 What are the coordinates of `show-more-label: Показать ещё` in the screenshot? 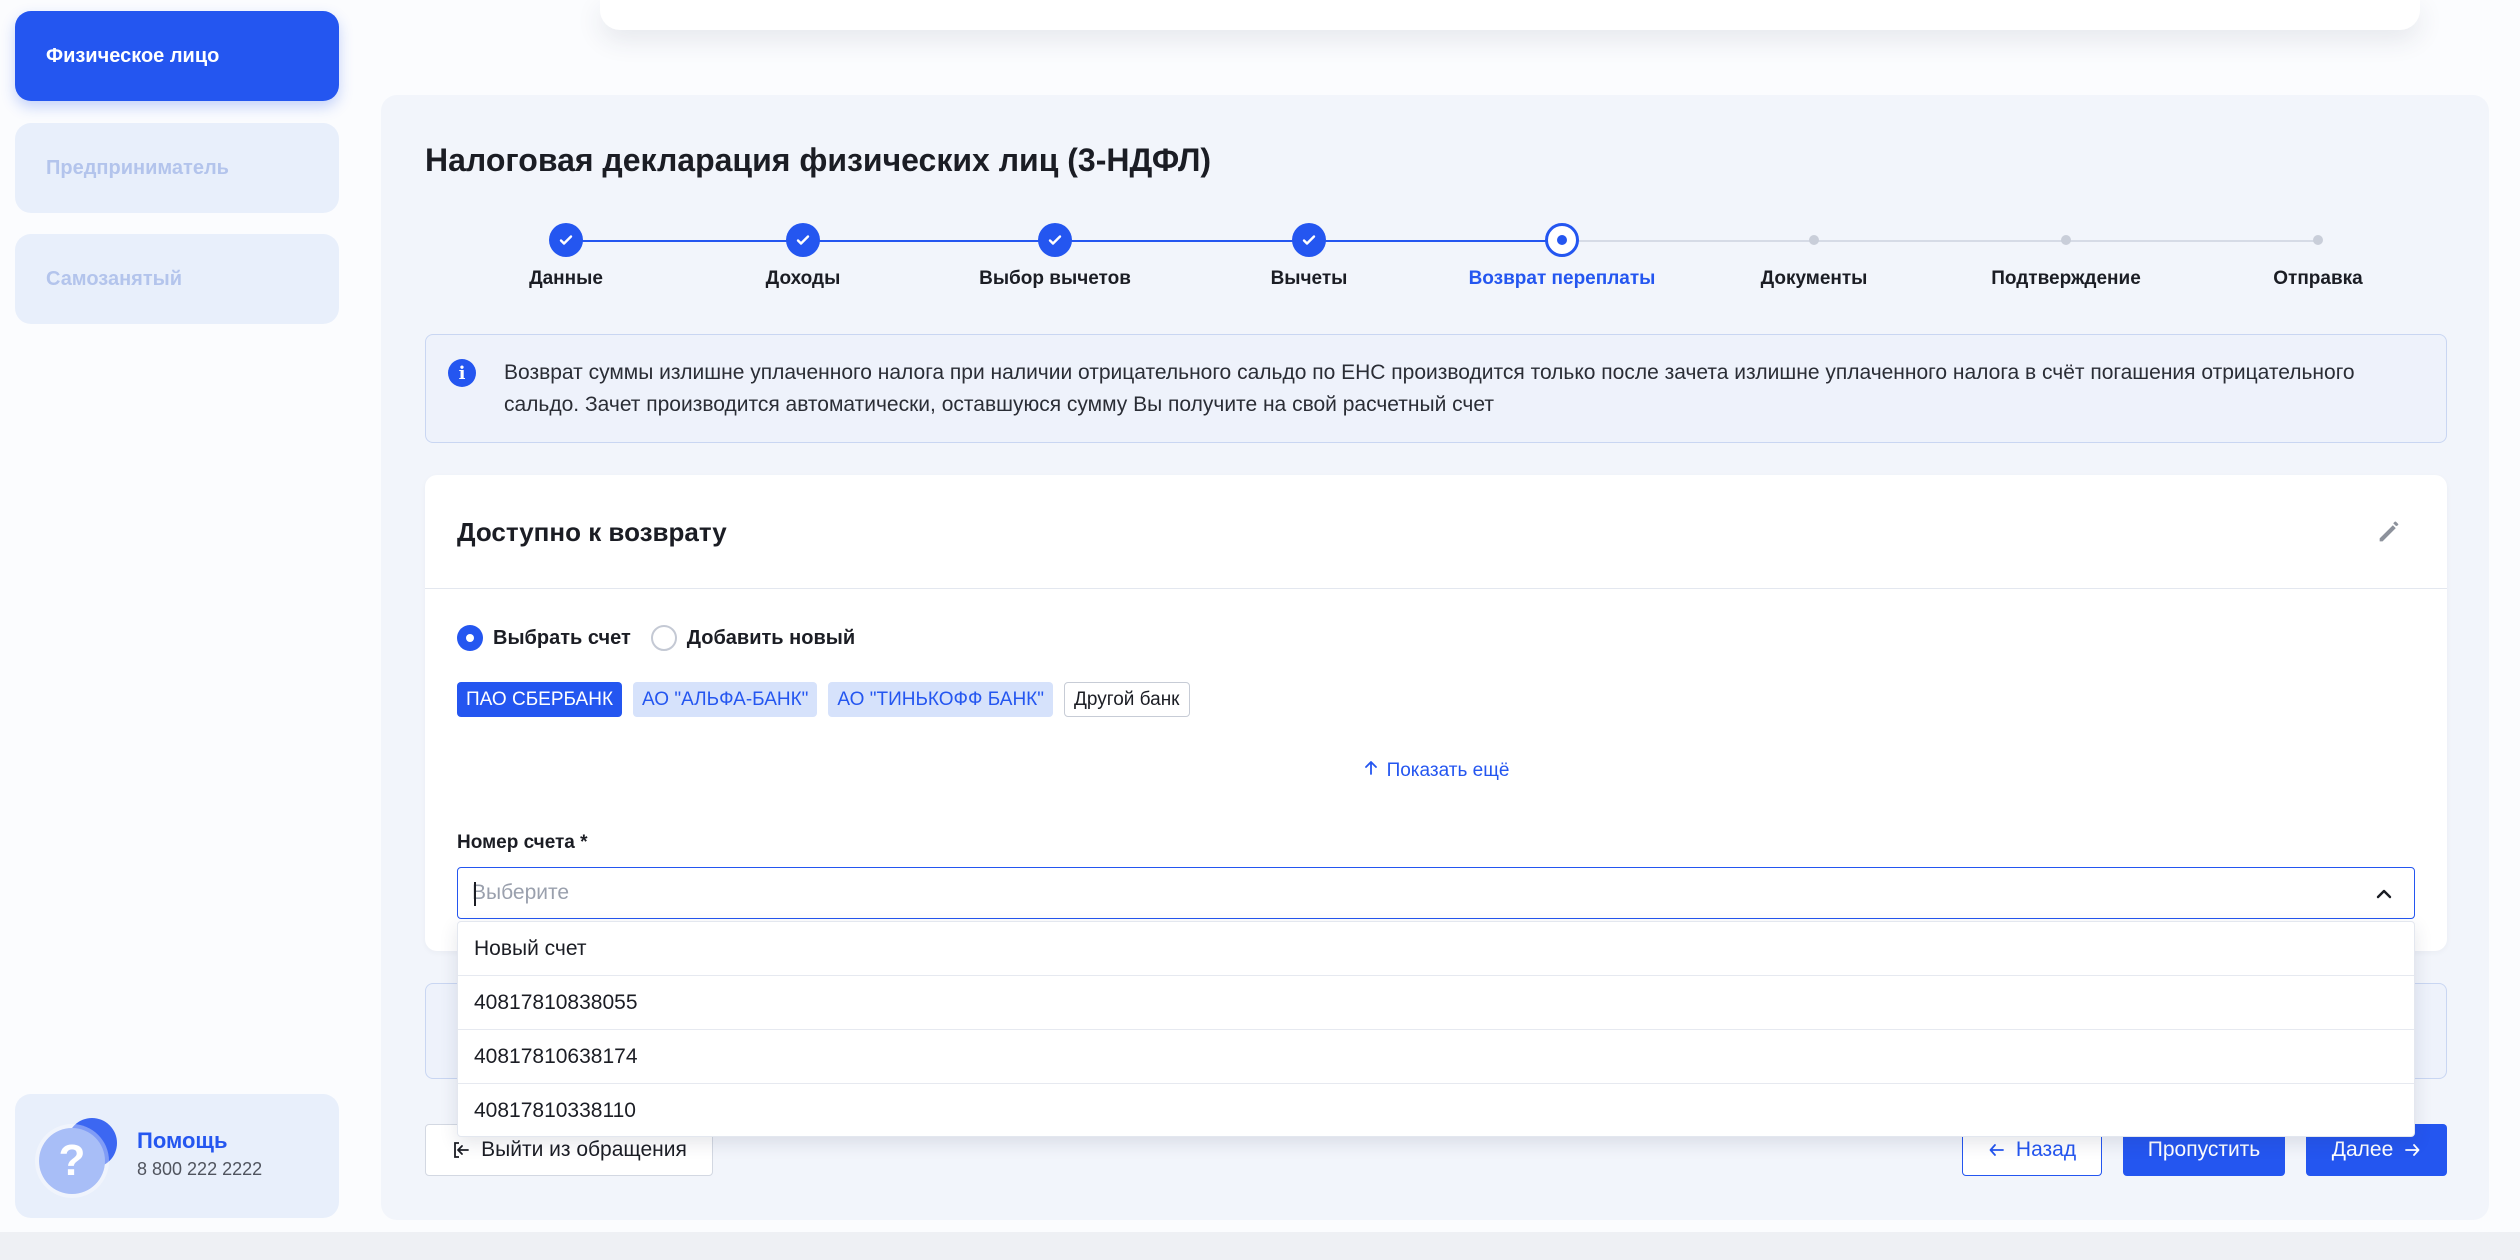 It's located at (1448, 770).